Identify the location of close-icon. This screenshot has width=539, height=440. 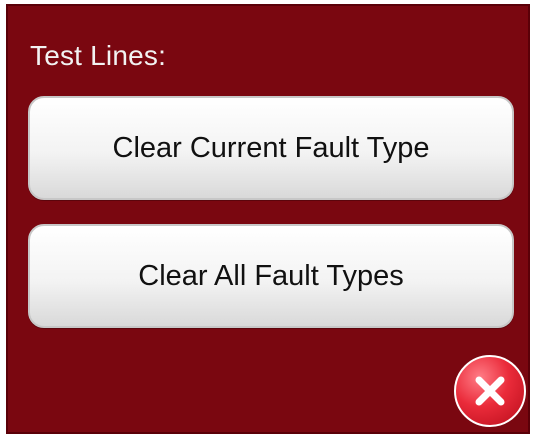
(490, 391).